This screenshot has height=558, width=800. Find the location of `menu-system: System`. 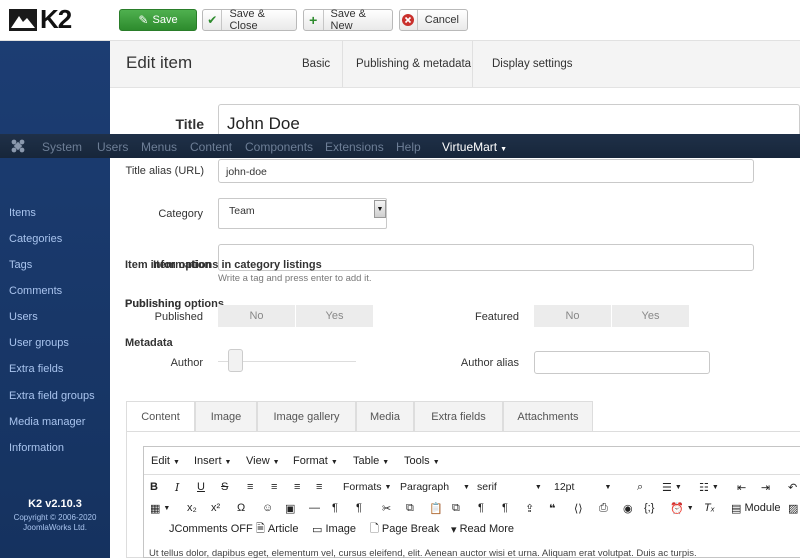

menu-system: System is located at coordinates (62, 147).